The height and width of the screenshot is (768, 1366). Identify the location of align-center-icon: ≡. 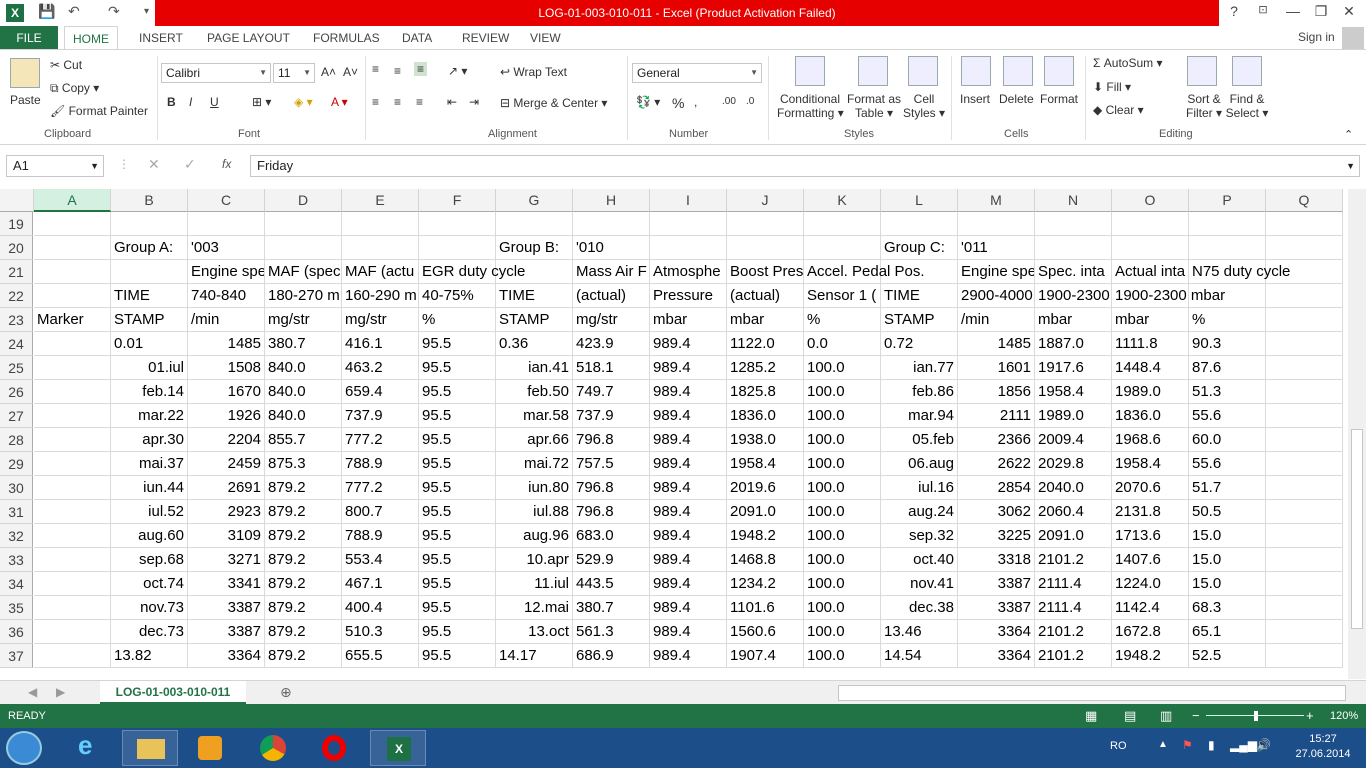
(397, 102).